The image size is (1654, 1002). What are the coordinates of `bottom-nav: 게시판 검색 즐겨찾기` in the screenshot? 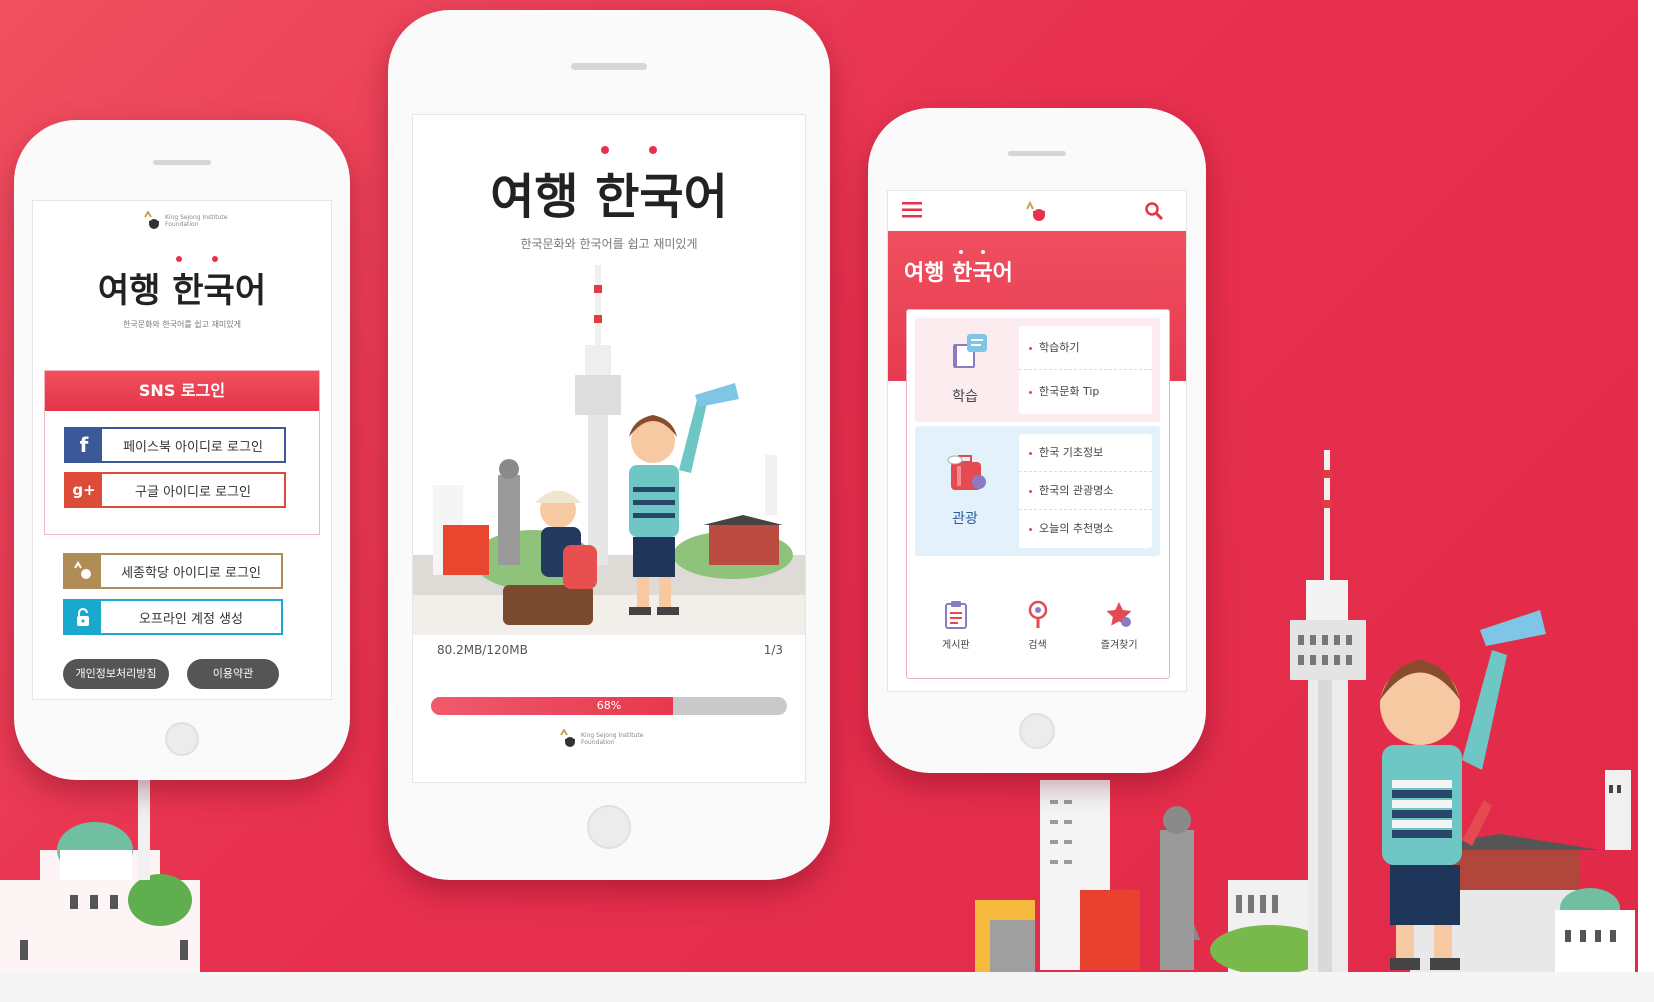 It's located at (1037, 624).